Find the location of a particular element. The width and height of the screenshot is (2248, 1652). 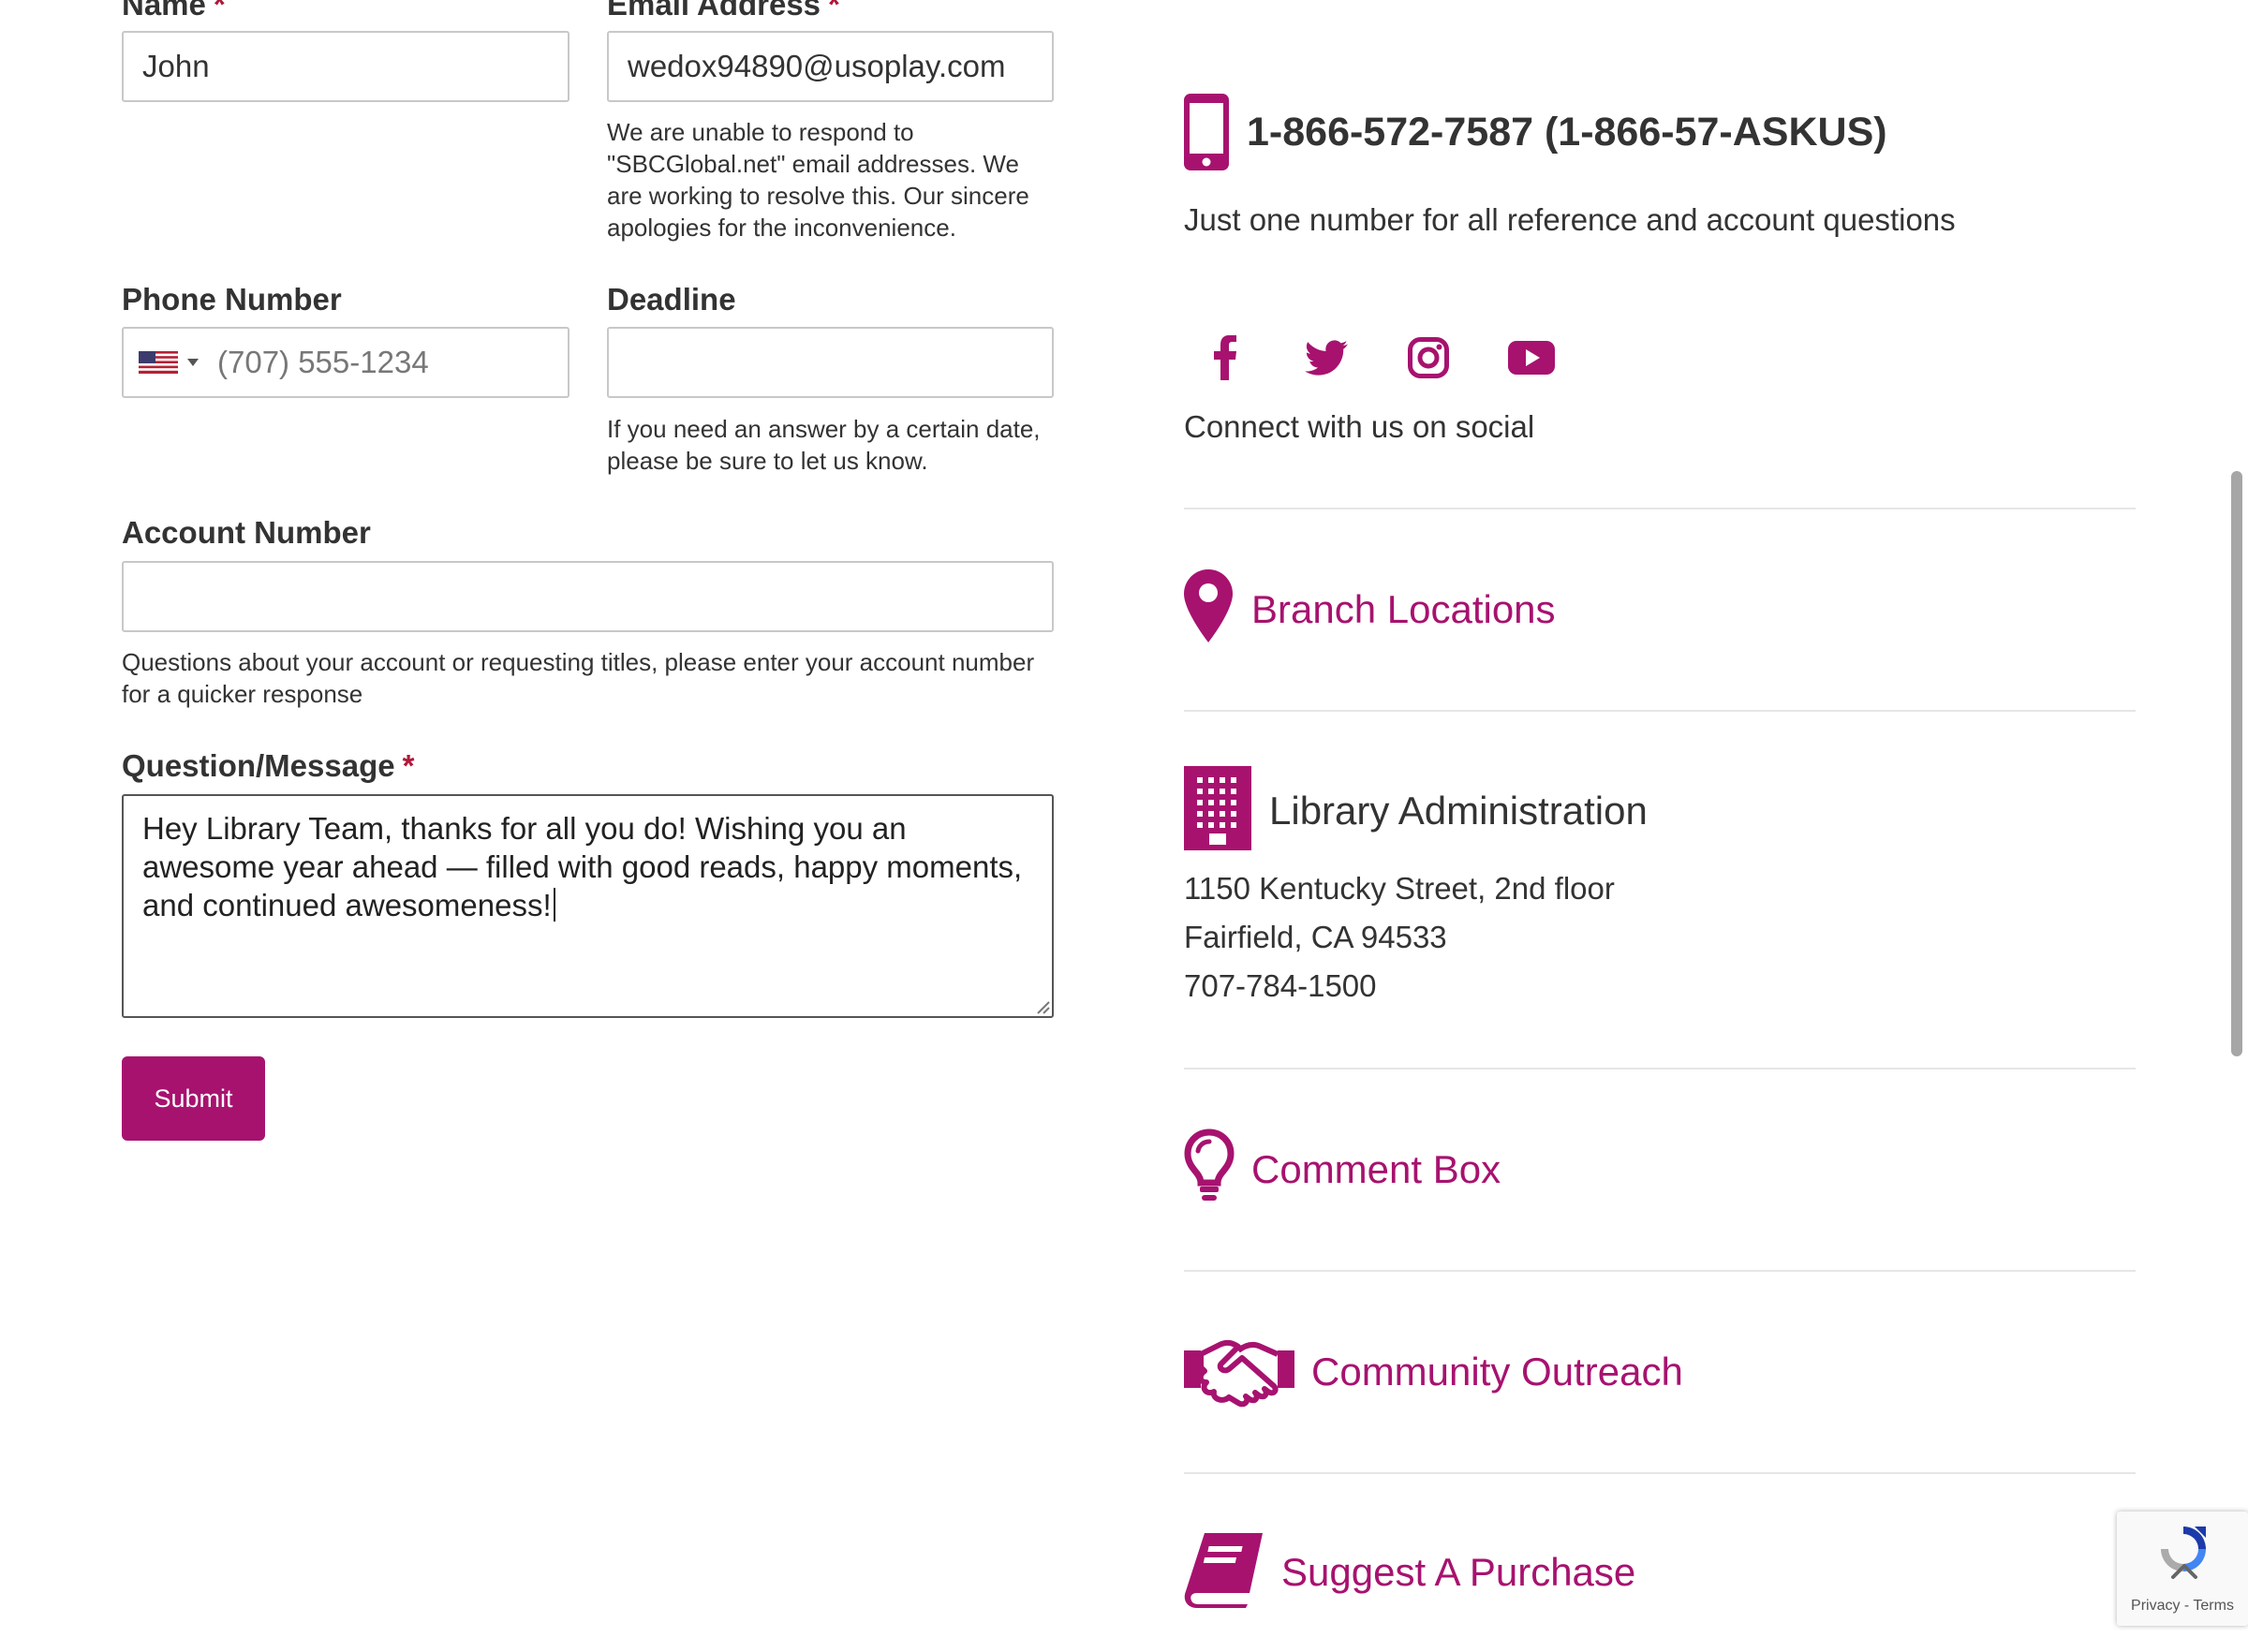

recaptcha-privacy-link: Privacy is located at coordinates (2155, 1606).